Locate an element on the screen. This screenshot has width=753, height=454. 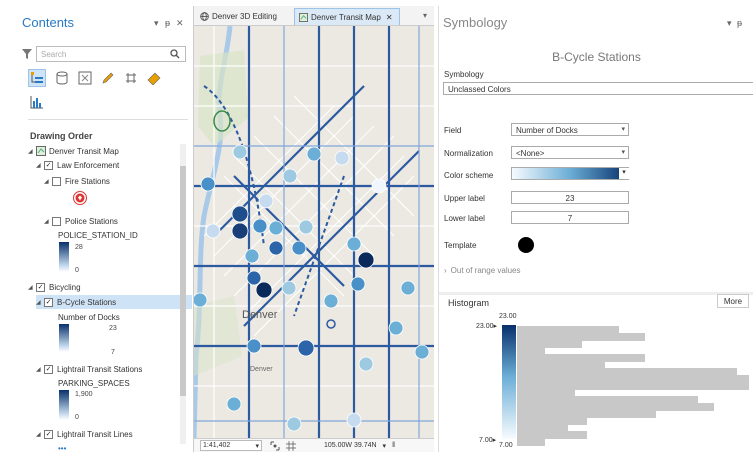
histogram-upper-handle: 23.00▸ is located at coordinates (486, 326).